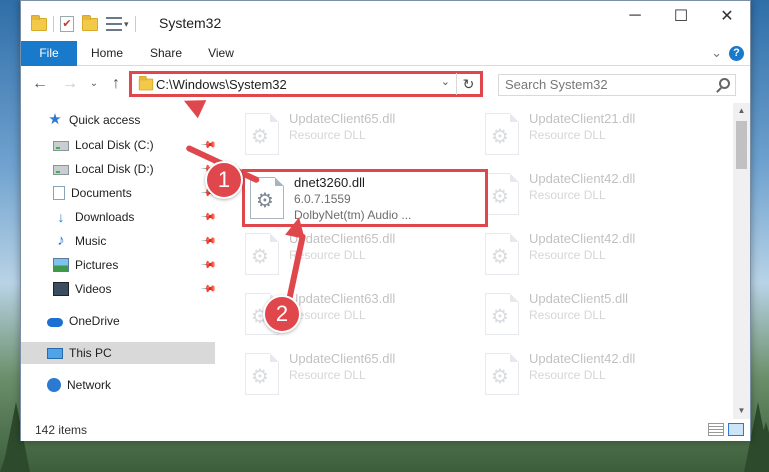 The width and height of the screenshot is (769, 472). I want to click on address-path: C:\Windows\System32, so click(221, 84).